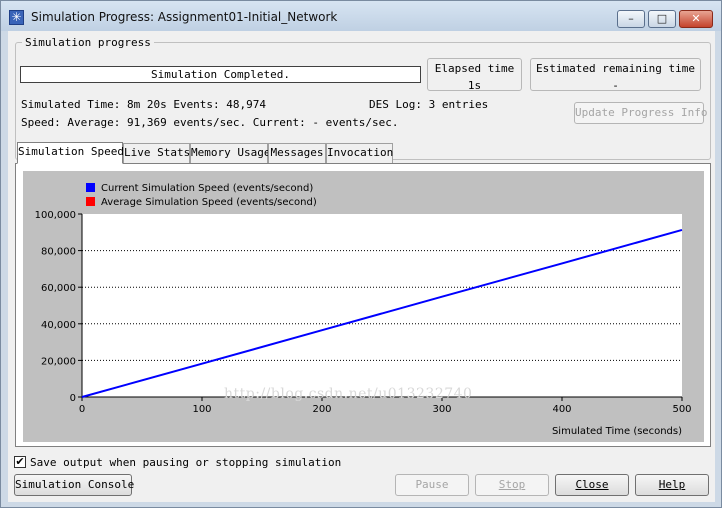  What do you see at coordinates (88, 42) in the screenshot?
I see `simulation-progress-group-label: Simulation progress` at bounding box center [88, 42].